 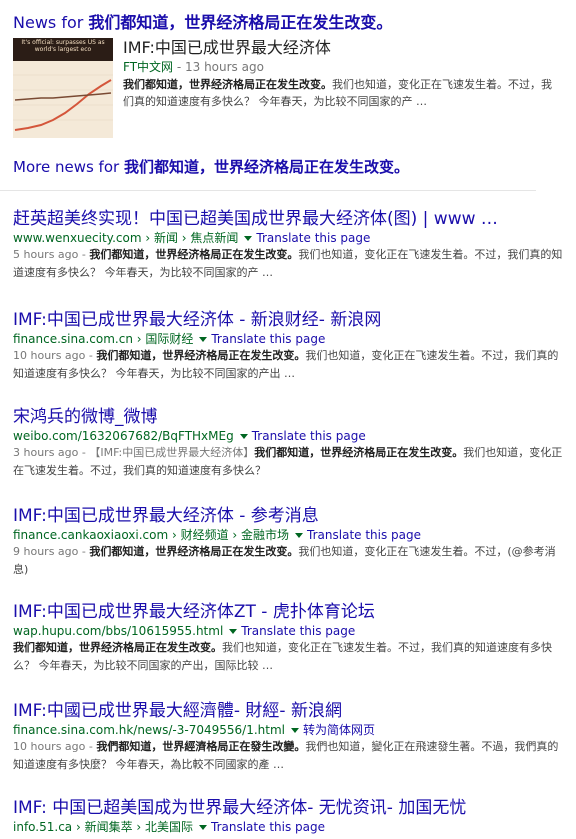 What do you see at coordinates (118, 631) in the screenshot?
I see `result-url: wap.hupu.com/bbs/10615955.html` at bounding box center [118, 631].